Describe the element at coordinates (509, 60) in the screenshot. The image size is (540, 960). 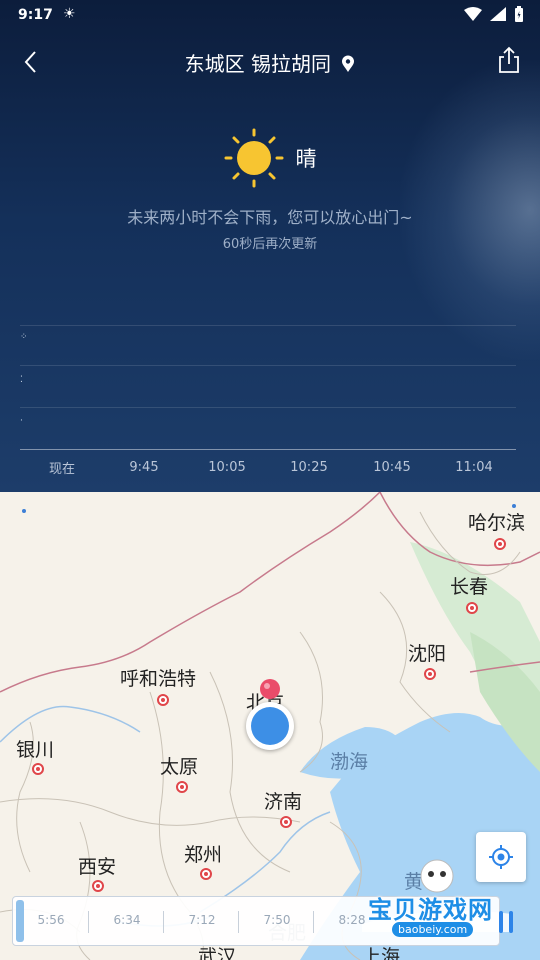
I see `share-button` at that location.